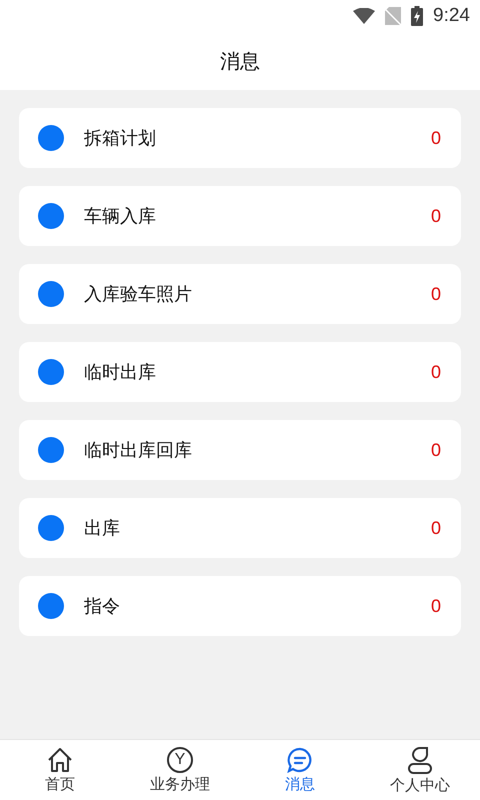 The image size is (480, 800). Describe the element at coordinates (300, 759) in the screenshot. I see `chat-icon` at that location.